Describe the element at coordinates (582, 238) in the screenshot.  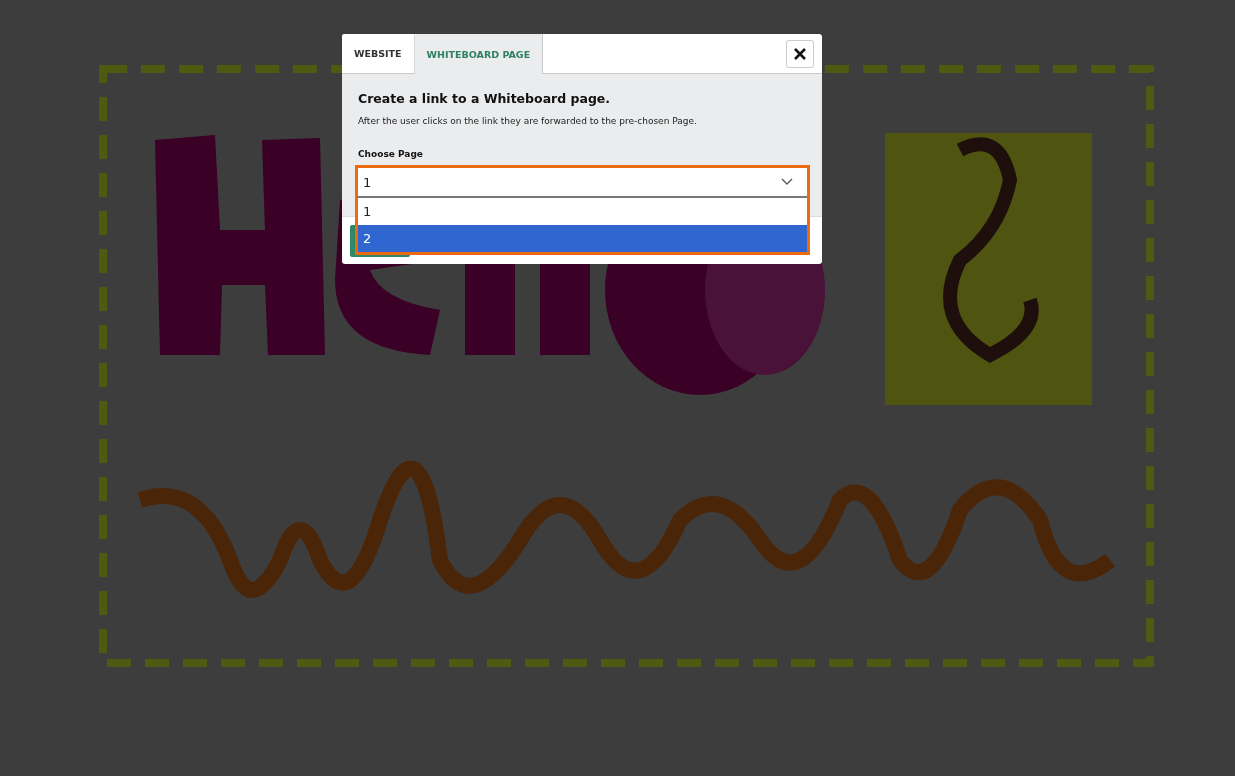
I see `dropdown-option: 2` at that location.